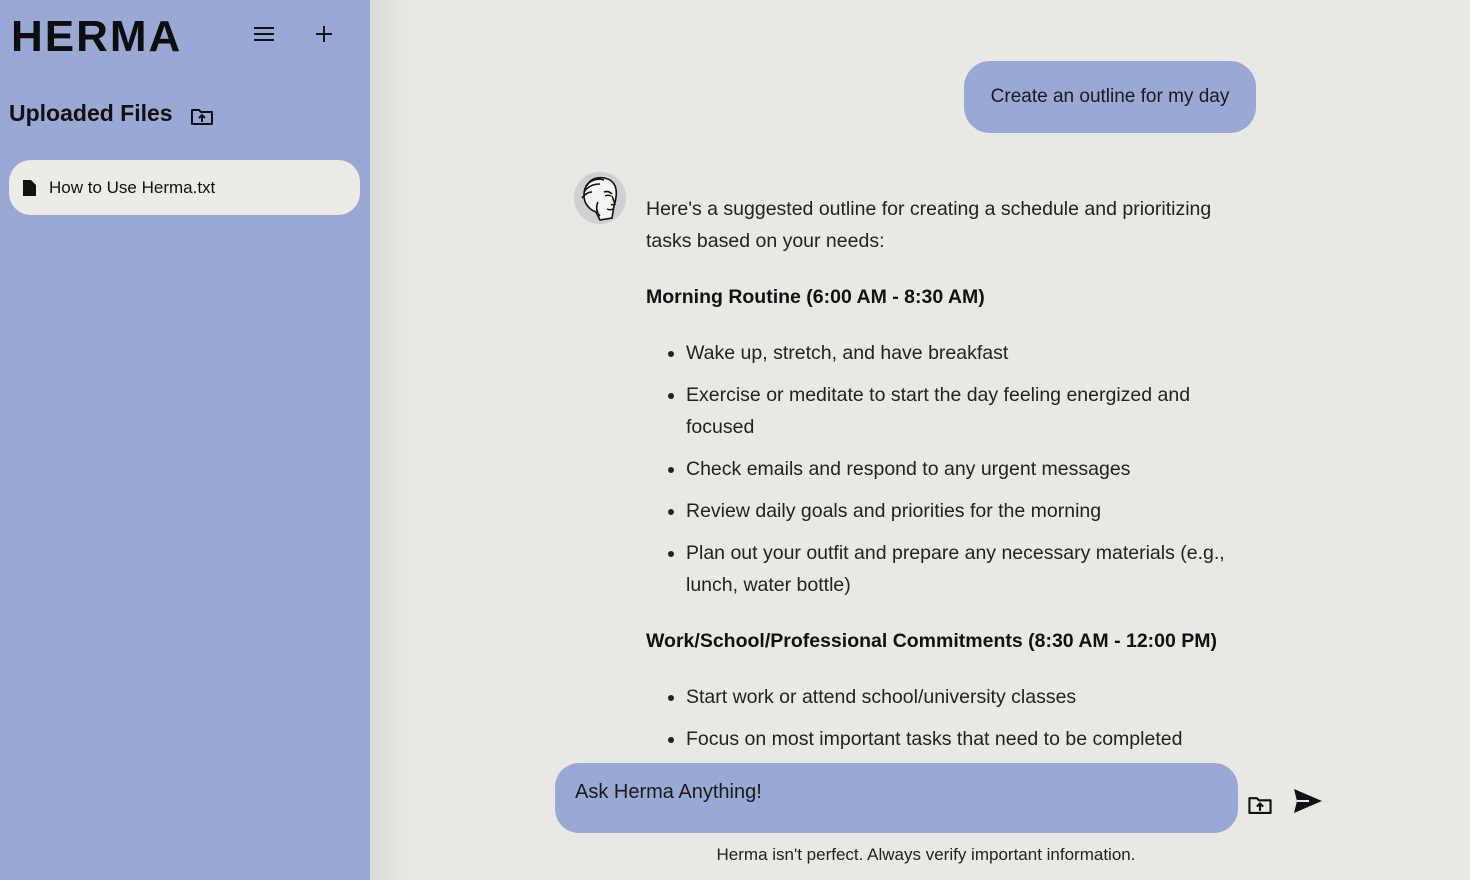 This screenshot has width=1470, height=880. Describe the element at coordinates (132, 187) in the screenshot. I see `file-item-label: How to Use Herma.txt` at that location.